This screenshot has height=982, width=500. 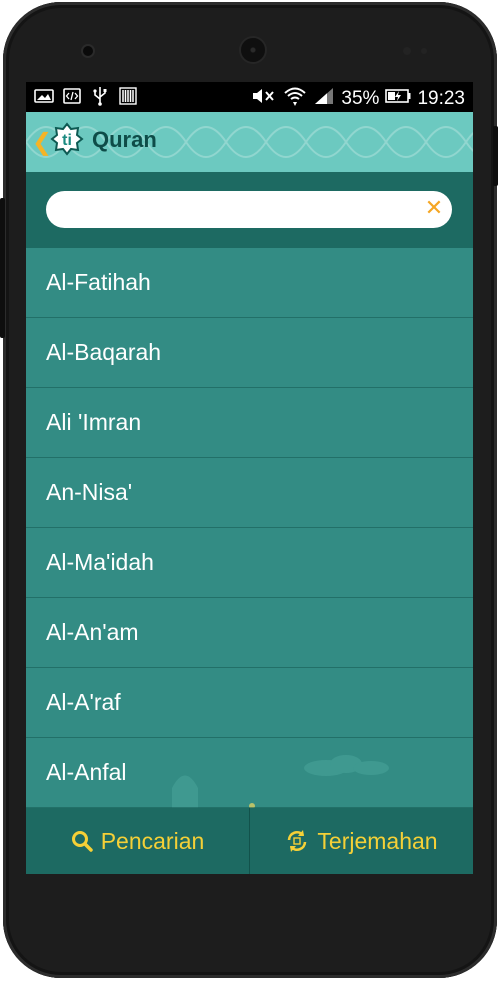 I want to click on surah-name: An-Nisa', so click(x=89, y=492).